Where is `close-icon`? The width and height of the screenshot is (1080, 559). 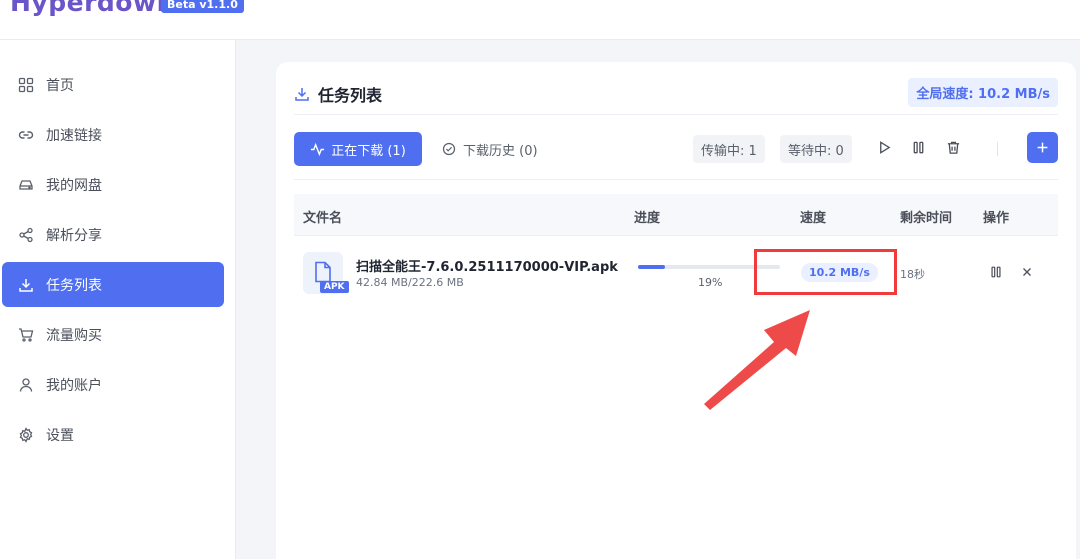 close-icon is located at coordinates (1027, 272).